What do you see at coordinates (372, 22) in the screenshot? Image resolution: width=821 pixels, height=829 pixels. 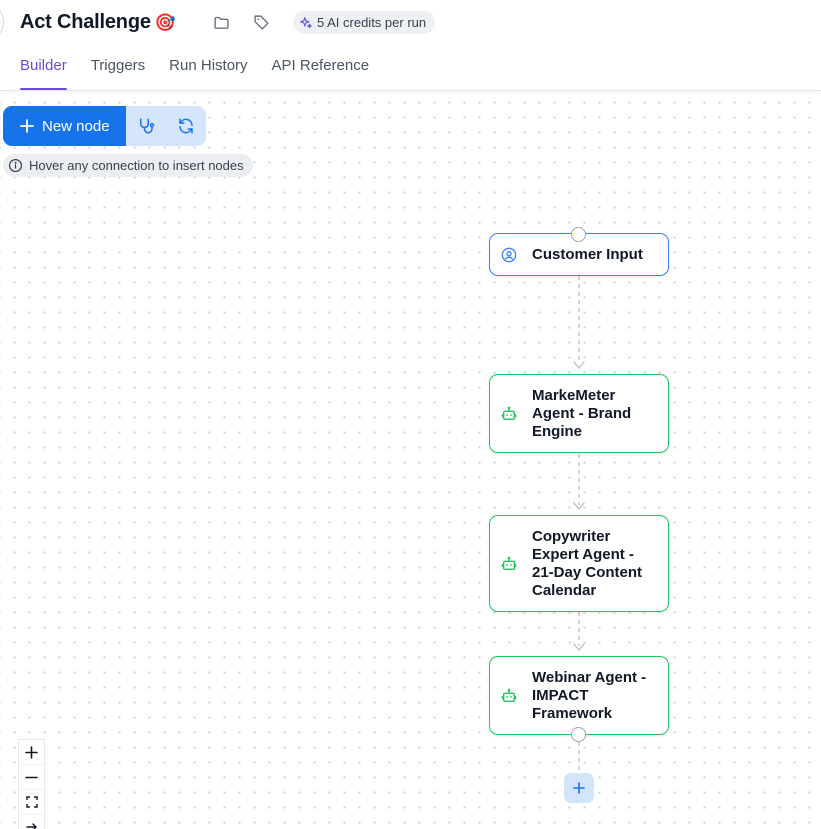 I see `credits-label: 5 AI credits per run` at bounding box center [372, 22].